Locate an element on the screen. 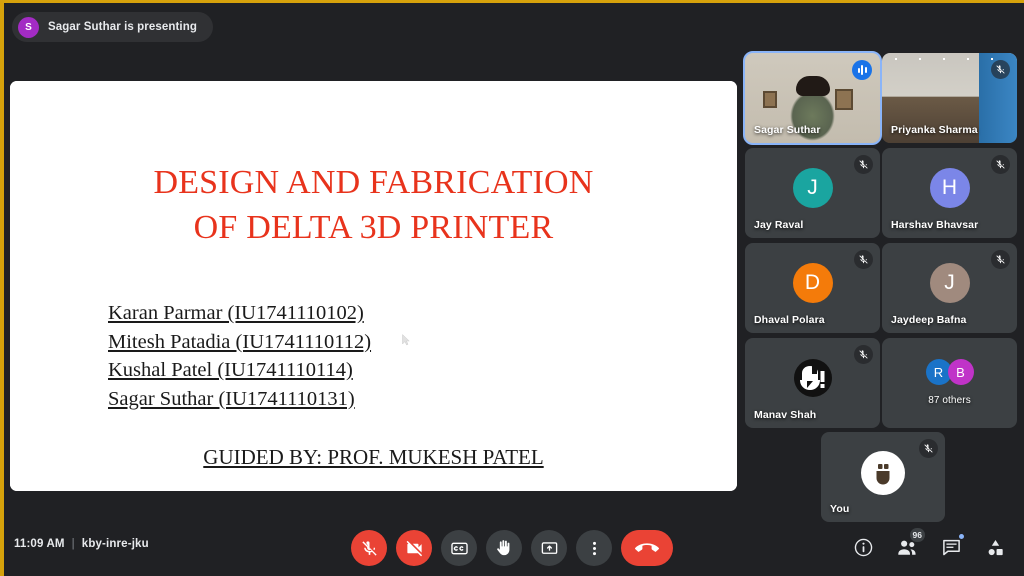 This screenshot has width=1024, height=576. chat-unread-dot is located at coordinates (961, 536).